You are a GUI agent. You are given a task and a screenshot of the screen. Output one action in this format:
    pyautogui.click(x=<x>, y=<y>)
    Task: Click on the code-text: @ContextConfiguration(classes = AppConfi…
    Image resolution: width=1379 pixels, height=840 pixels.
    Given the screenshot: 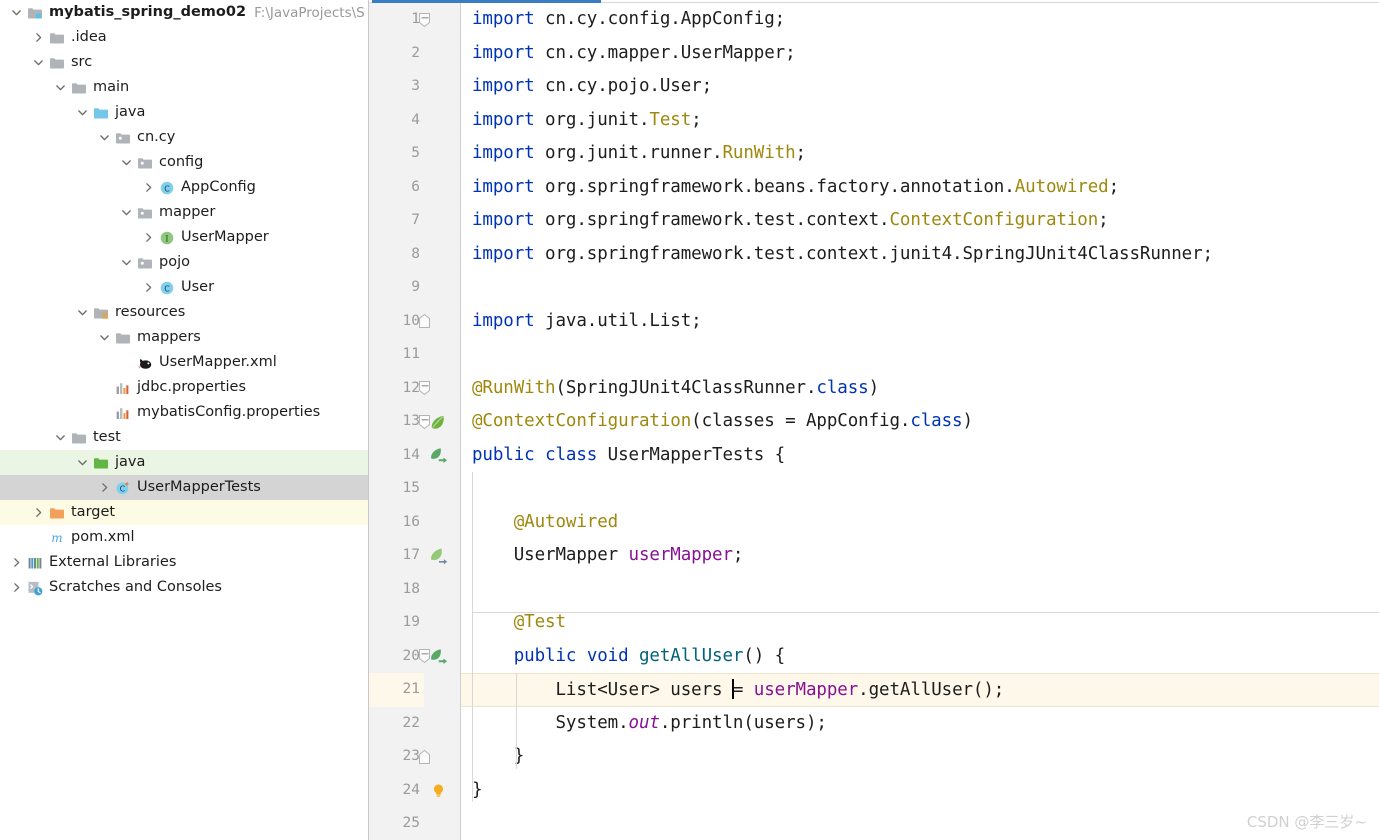 What is the action you would take?
    pyautogui.click(x=920, y=422)
    